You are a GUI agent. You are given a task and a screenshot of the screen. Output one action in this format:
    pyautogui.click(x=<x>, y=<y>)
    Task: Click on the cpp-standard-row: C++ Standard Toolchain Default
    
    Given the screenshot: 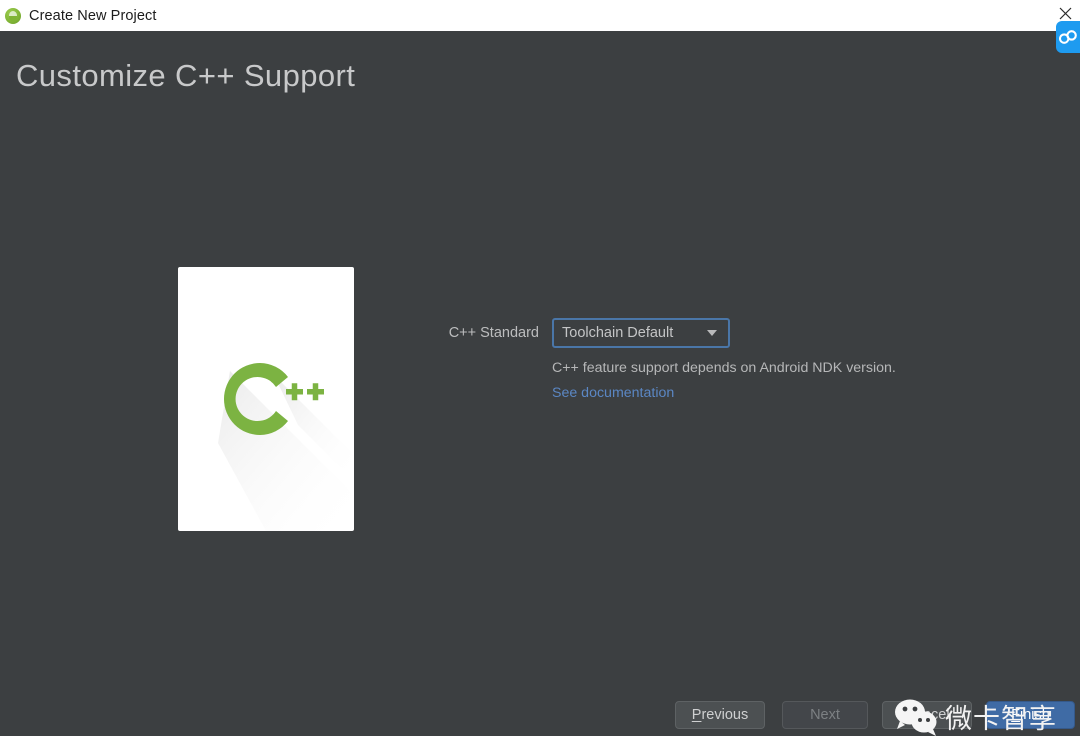 What is the action you would take?
    pyautogui.click(x=695, y=333)
    